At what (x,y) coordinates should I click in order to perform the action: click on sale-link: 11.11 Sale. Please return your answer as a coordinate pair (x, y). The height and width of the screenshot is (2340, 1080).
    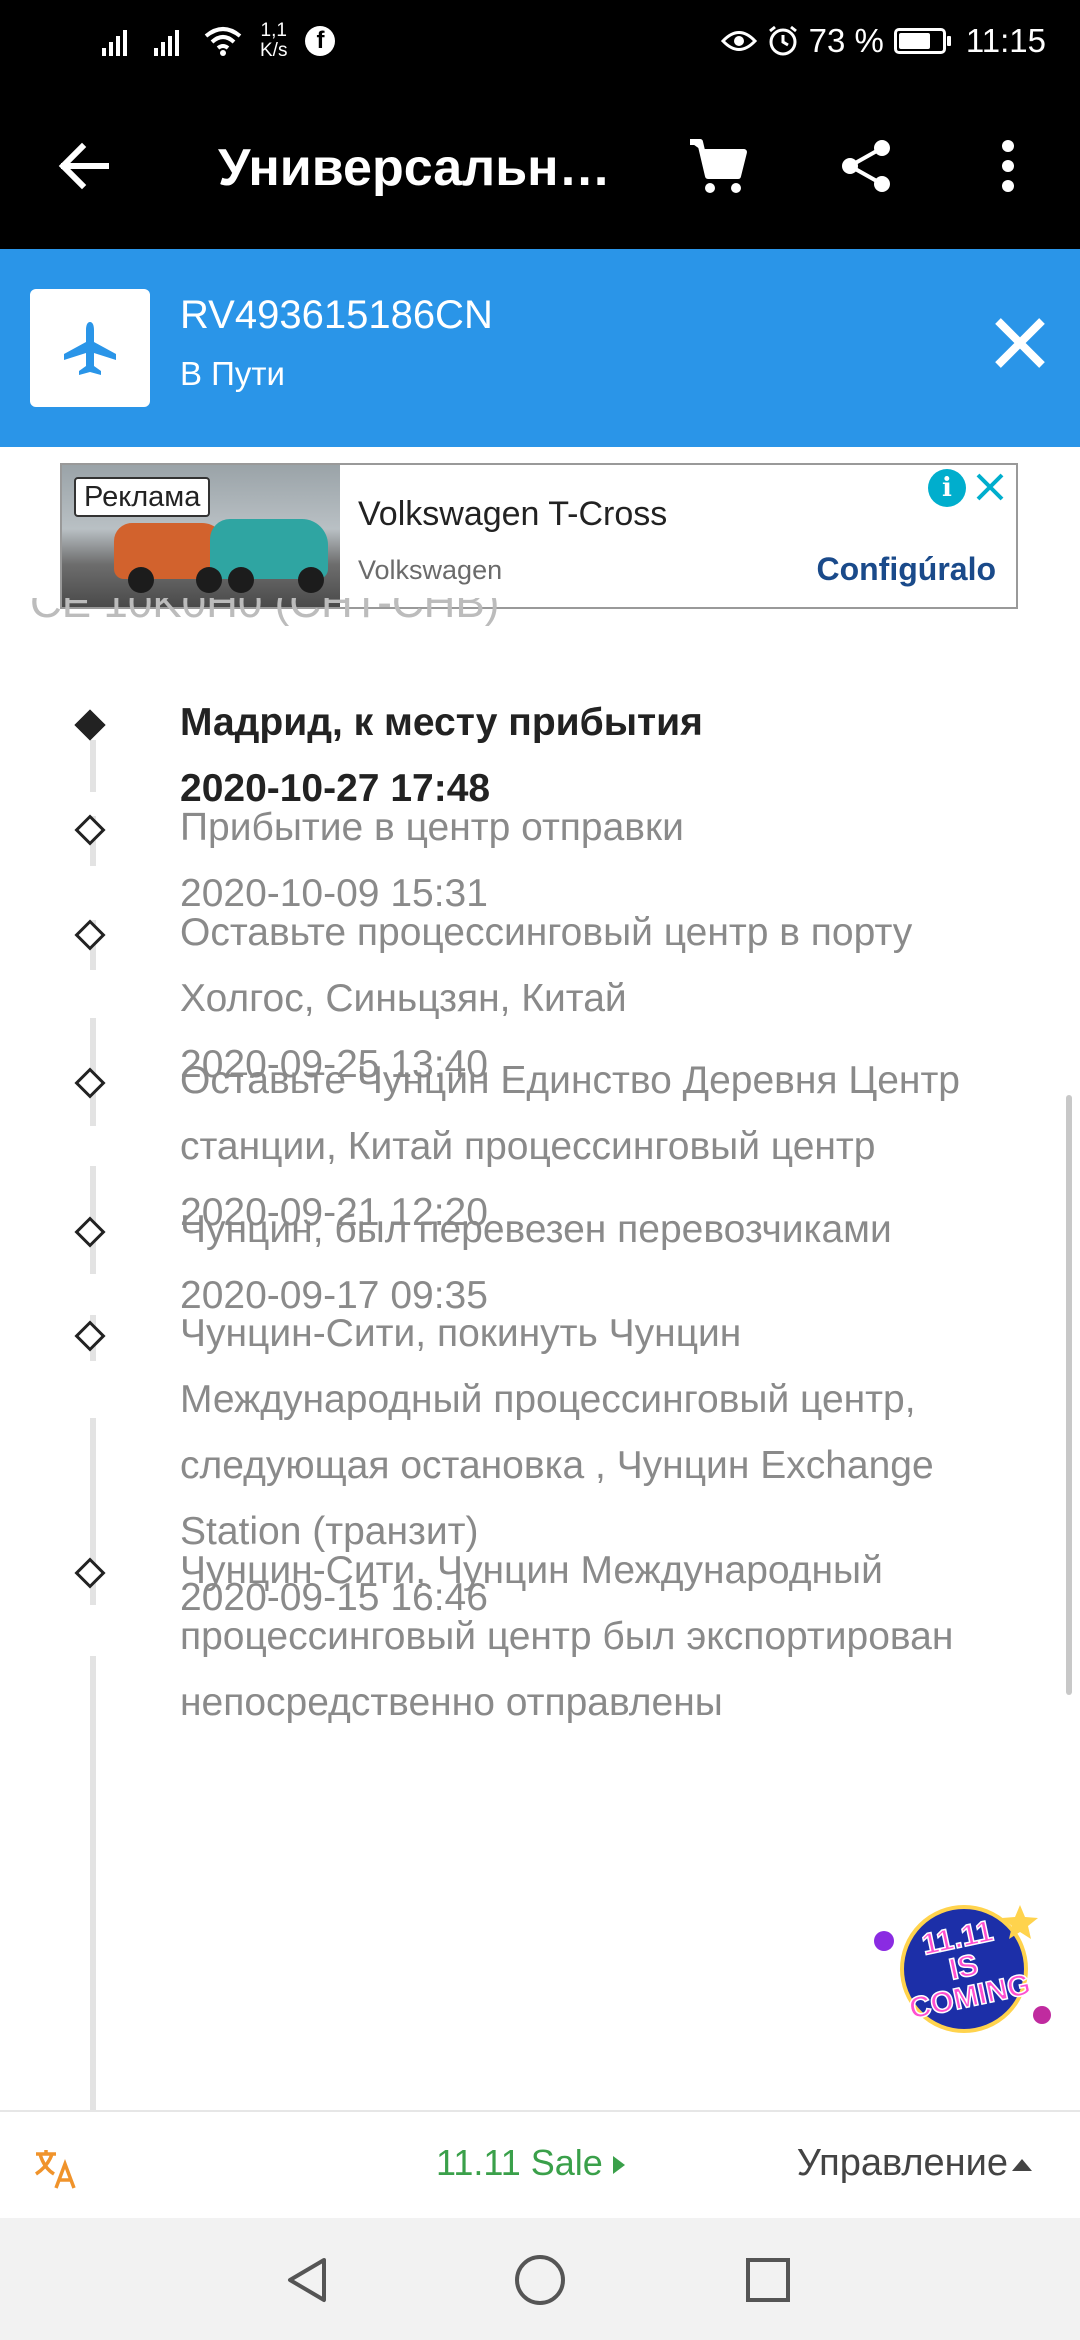
    Looking at the image, I should click on (530, 2163).